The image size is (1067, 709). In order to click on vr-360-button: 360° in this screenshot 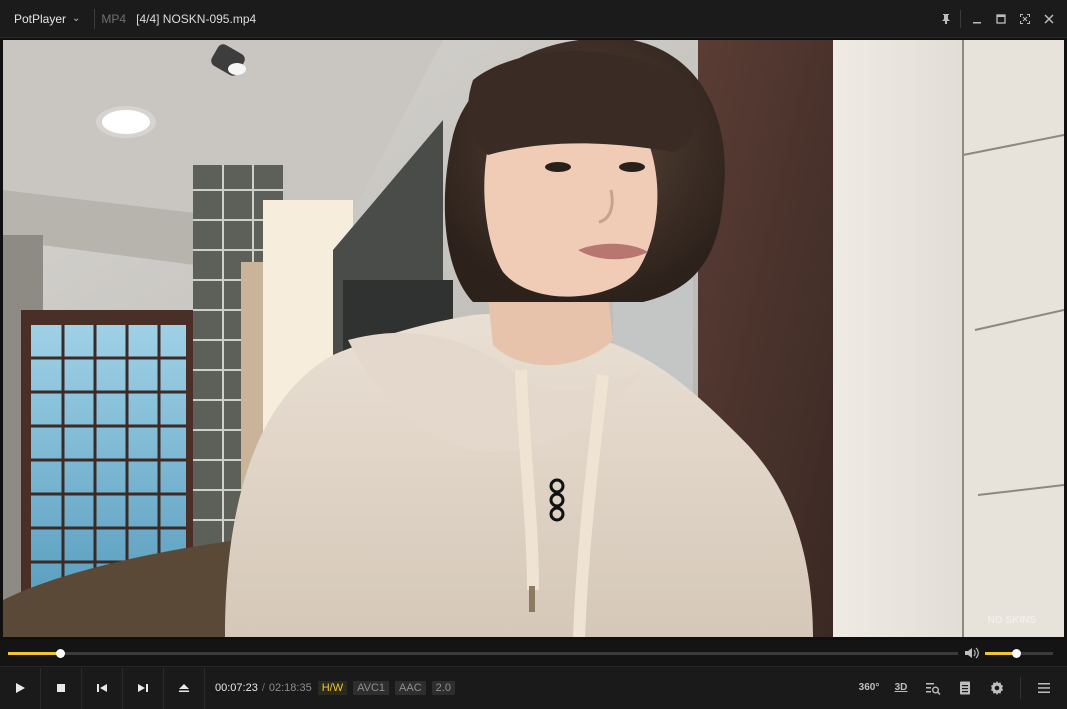, I will do `click(869, 688)`.